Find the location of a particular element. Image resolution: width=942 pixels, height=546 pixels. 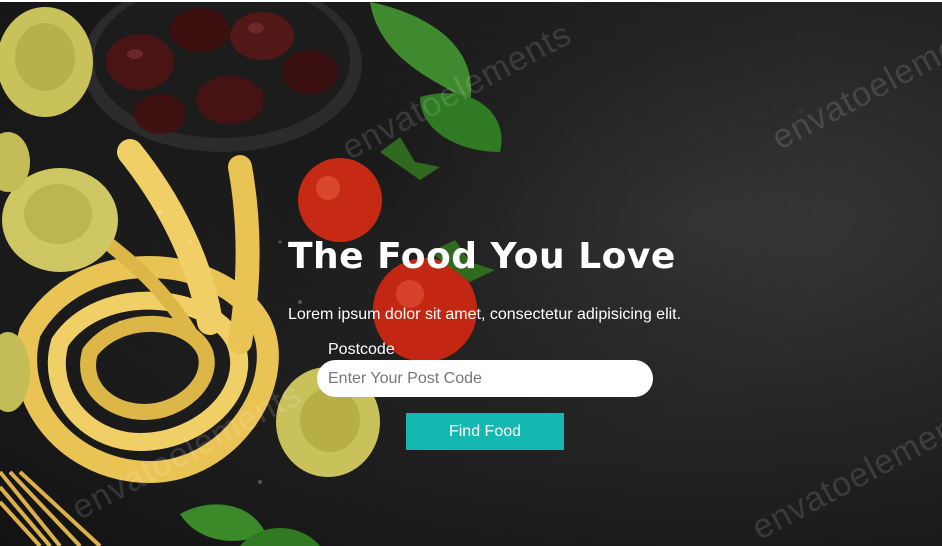

find-food-button: Find Food is located at coordinates (485, 431).